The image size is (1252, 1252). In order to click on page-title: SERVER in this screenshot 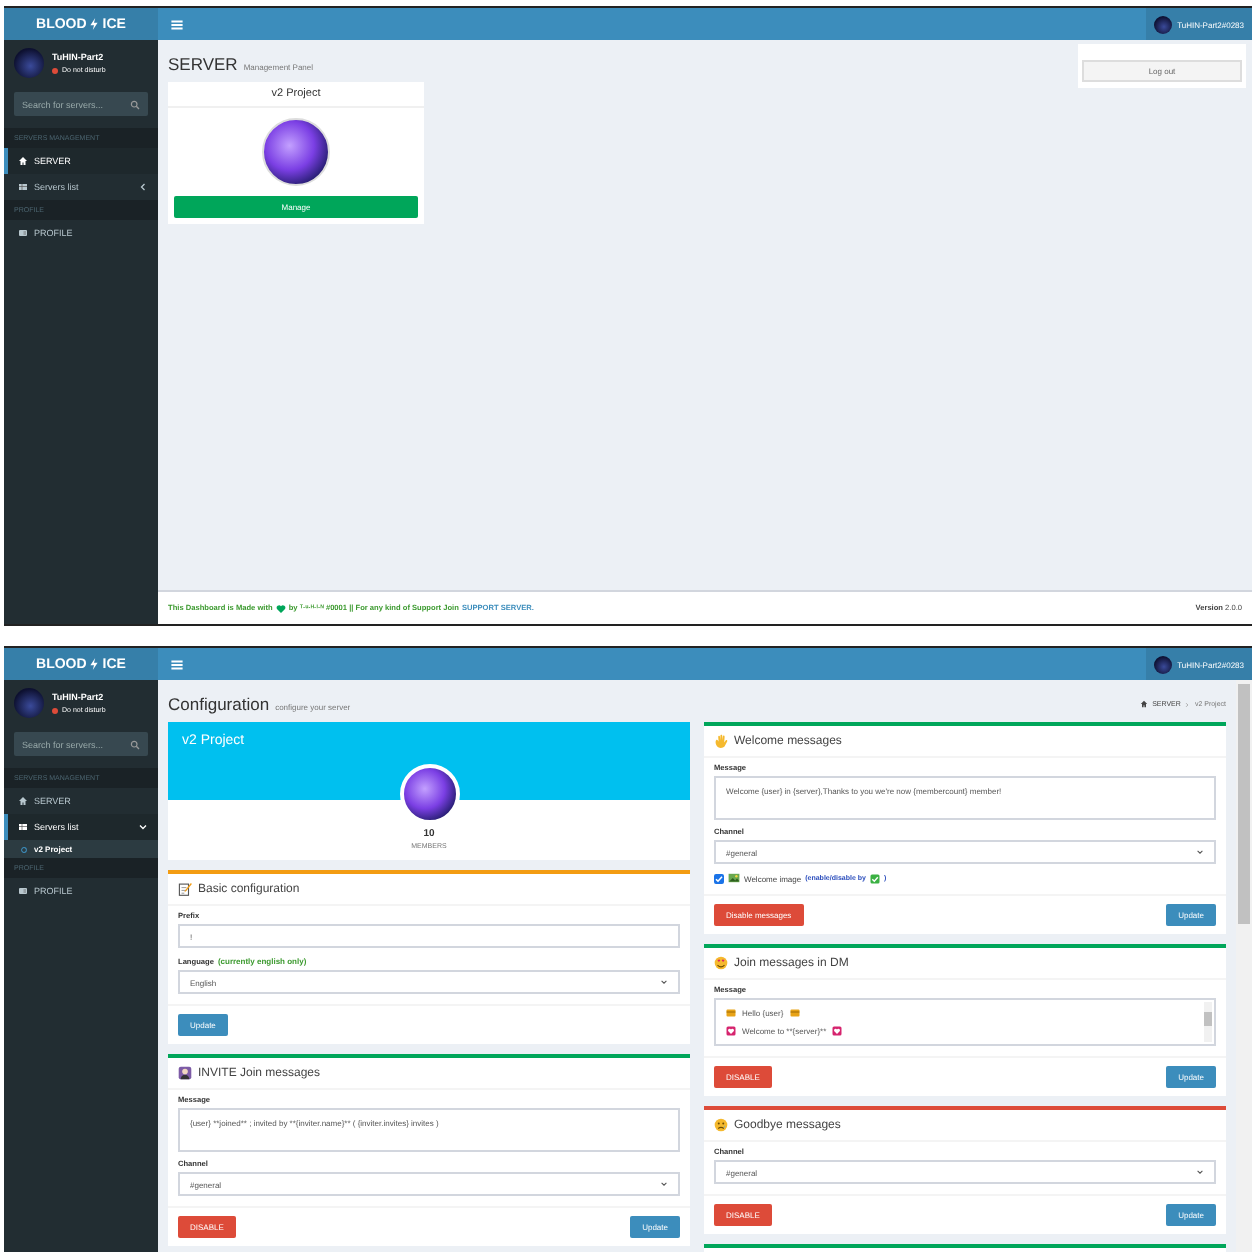, I will do `click(203, 64)`.